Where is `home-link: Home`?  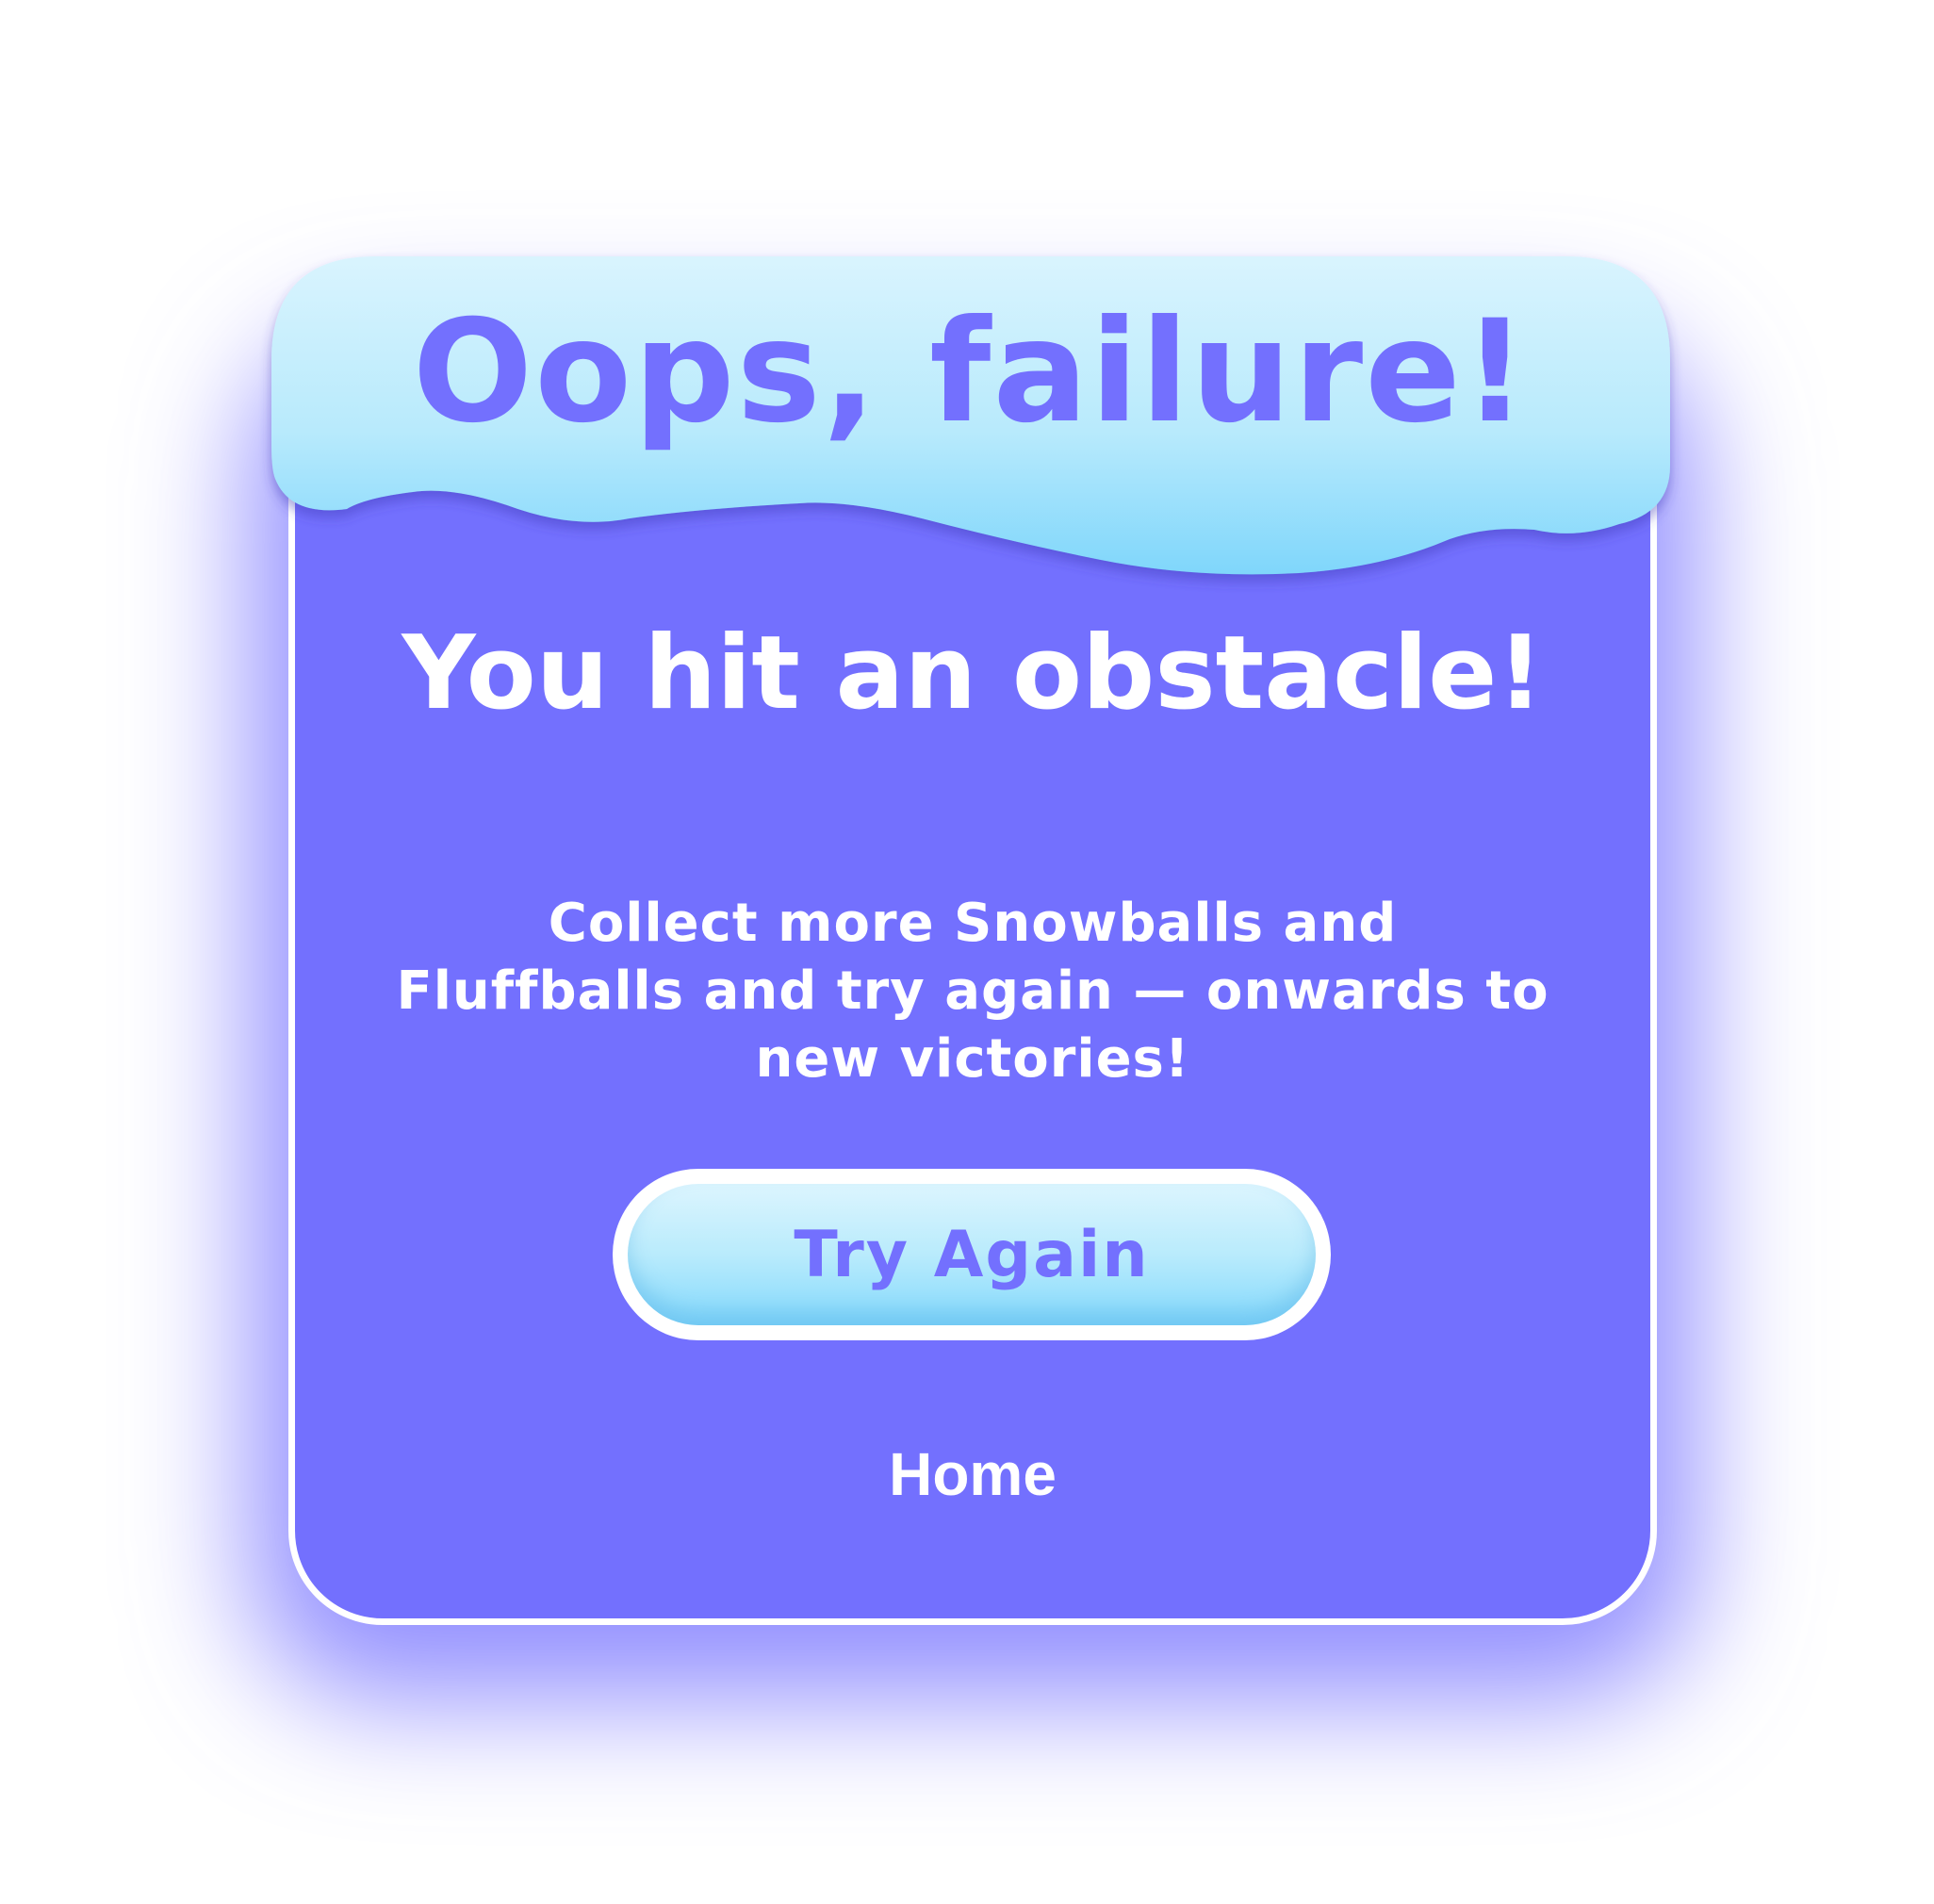 home-link: Home is located at coordinates (973, 1474).